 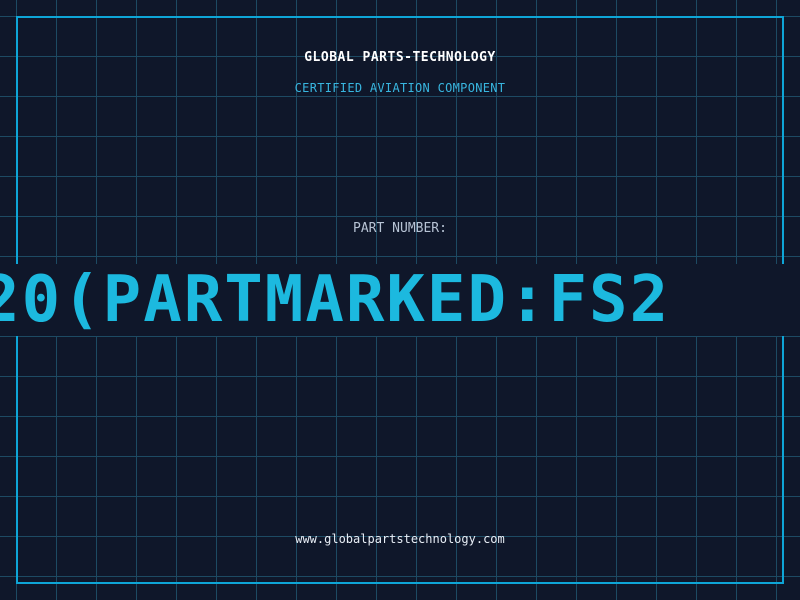 I want to click on company-name: GLOBAL PARTS-TECHNOLOGY, so click(x=400, y=57).